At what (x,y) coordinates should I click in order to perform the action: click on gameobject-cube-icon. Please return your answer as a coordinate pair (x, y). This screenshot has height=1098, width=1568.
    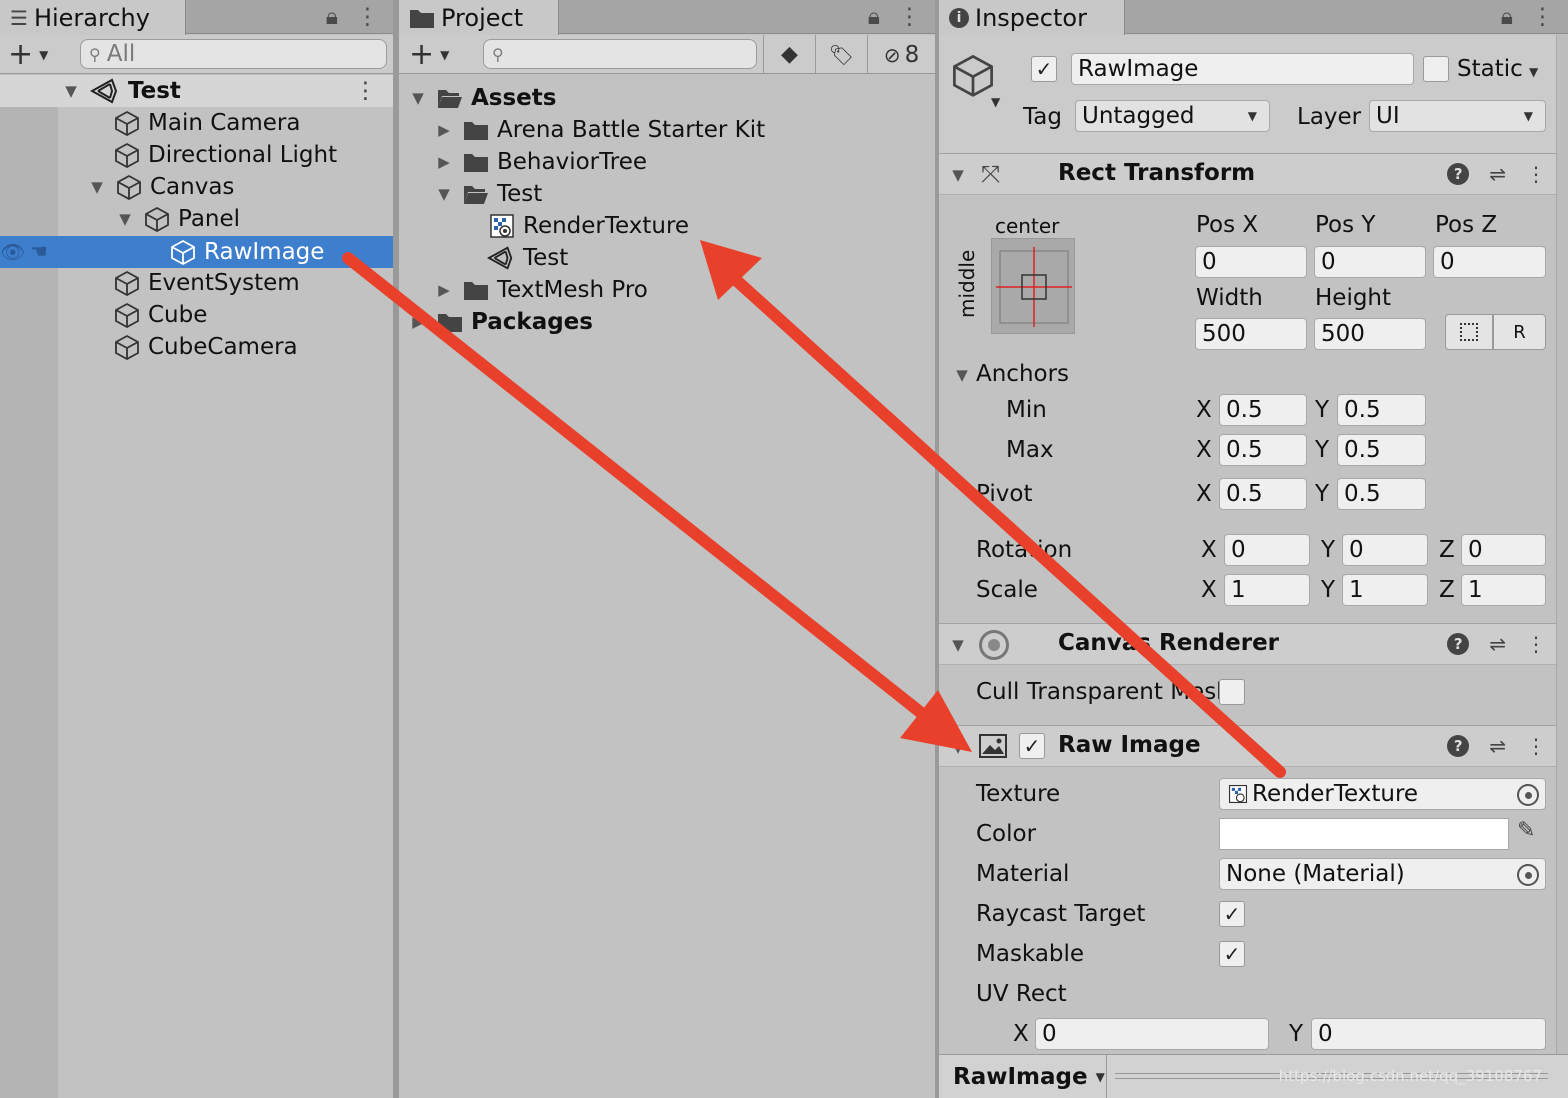
    Looking at the image, I should click on (973, 75).